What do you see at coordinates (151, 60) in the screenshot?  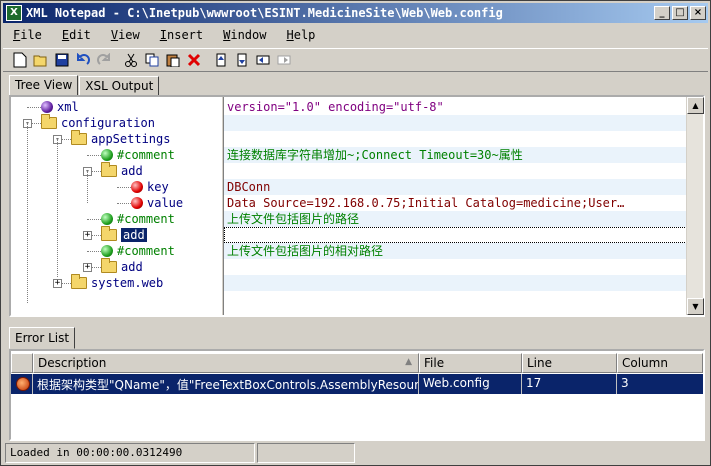 I see `copy-icon` at bounding box center [151, 60].